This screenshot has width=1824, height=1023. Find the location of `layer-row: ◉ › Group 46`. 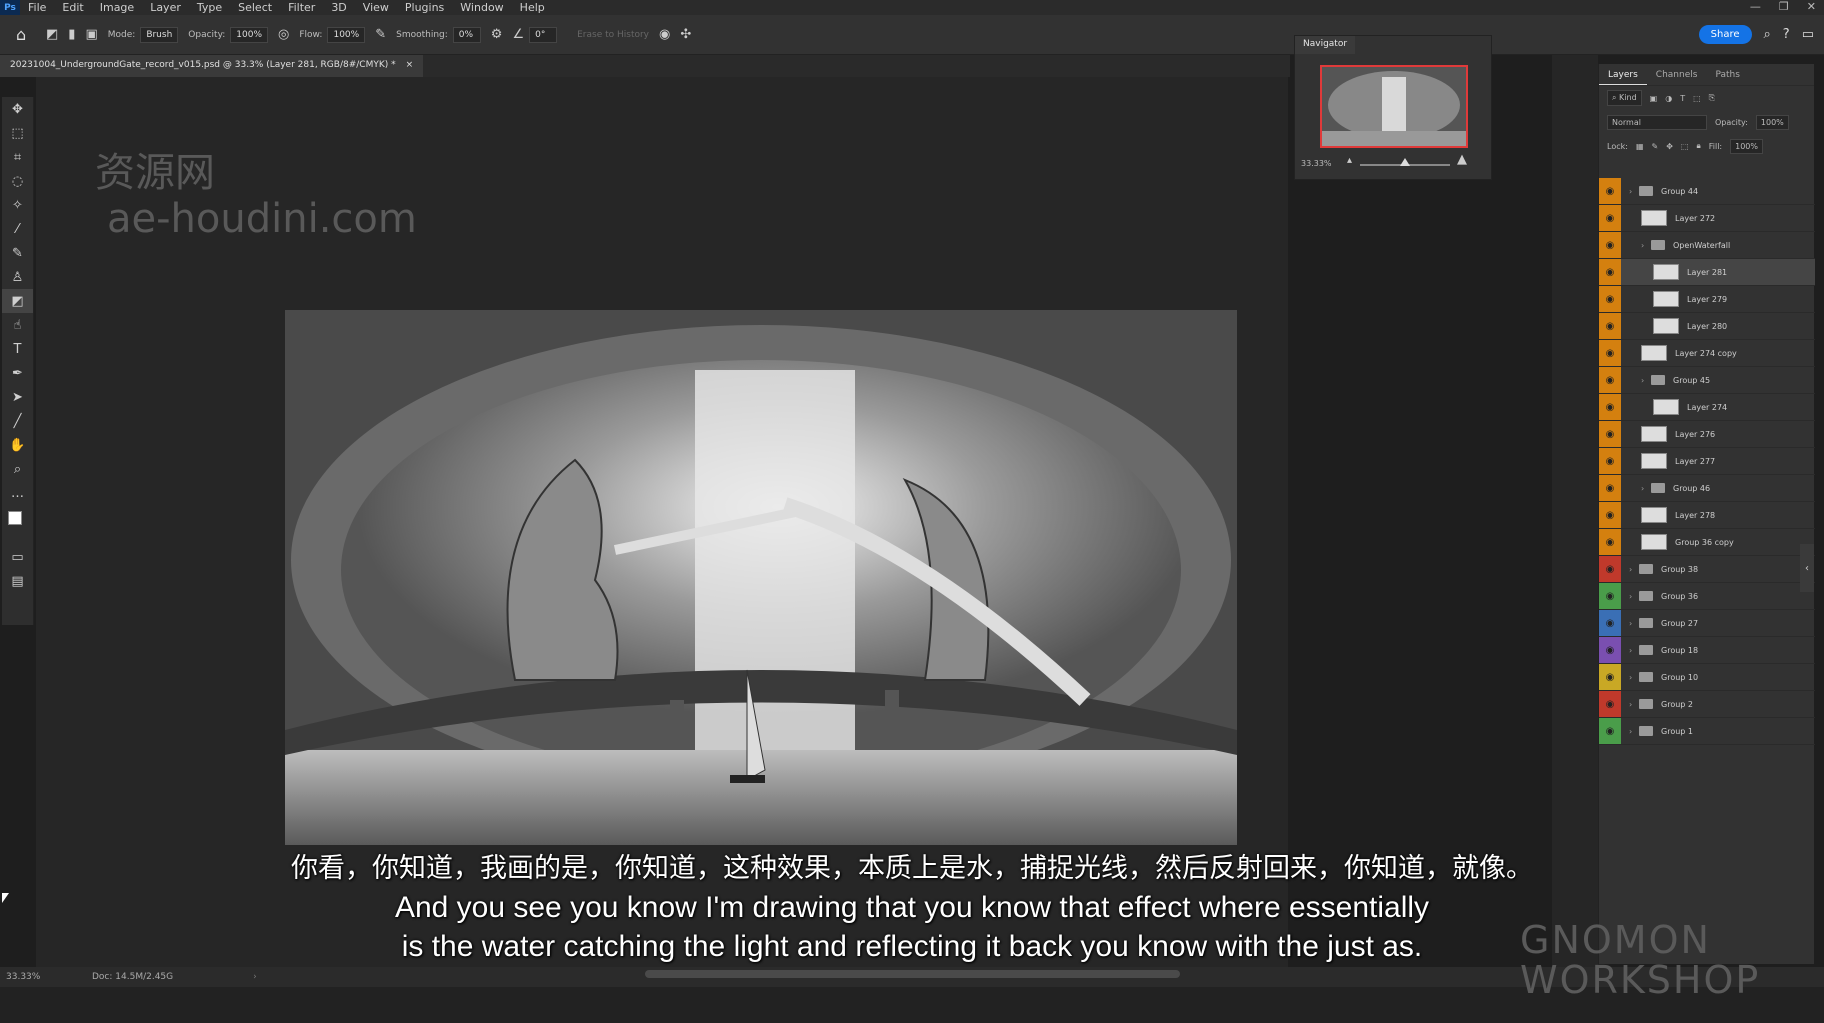

layer-row: ◉ › Group 46 is located at coordinates (1707, 488).